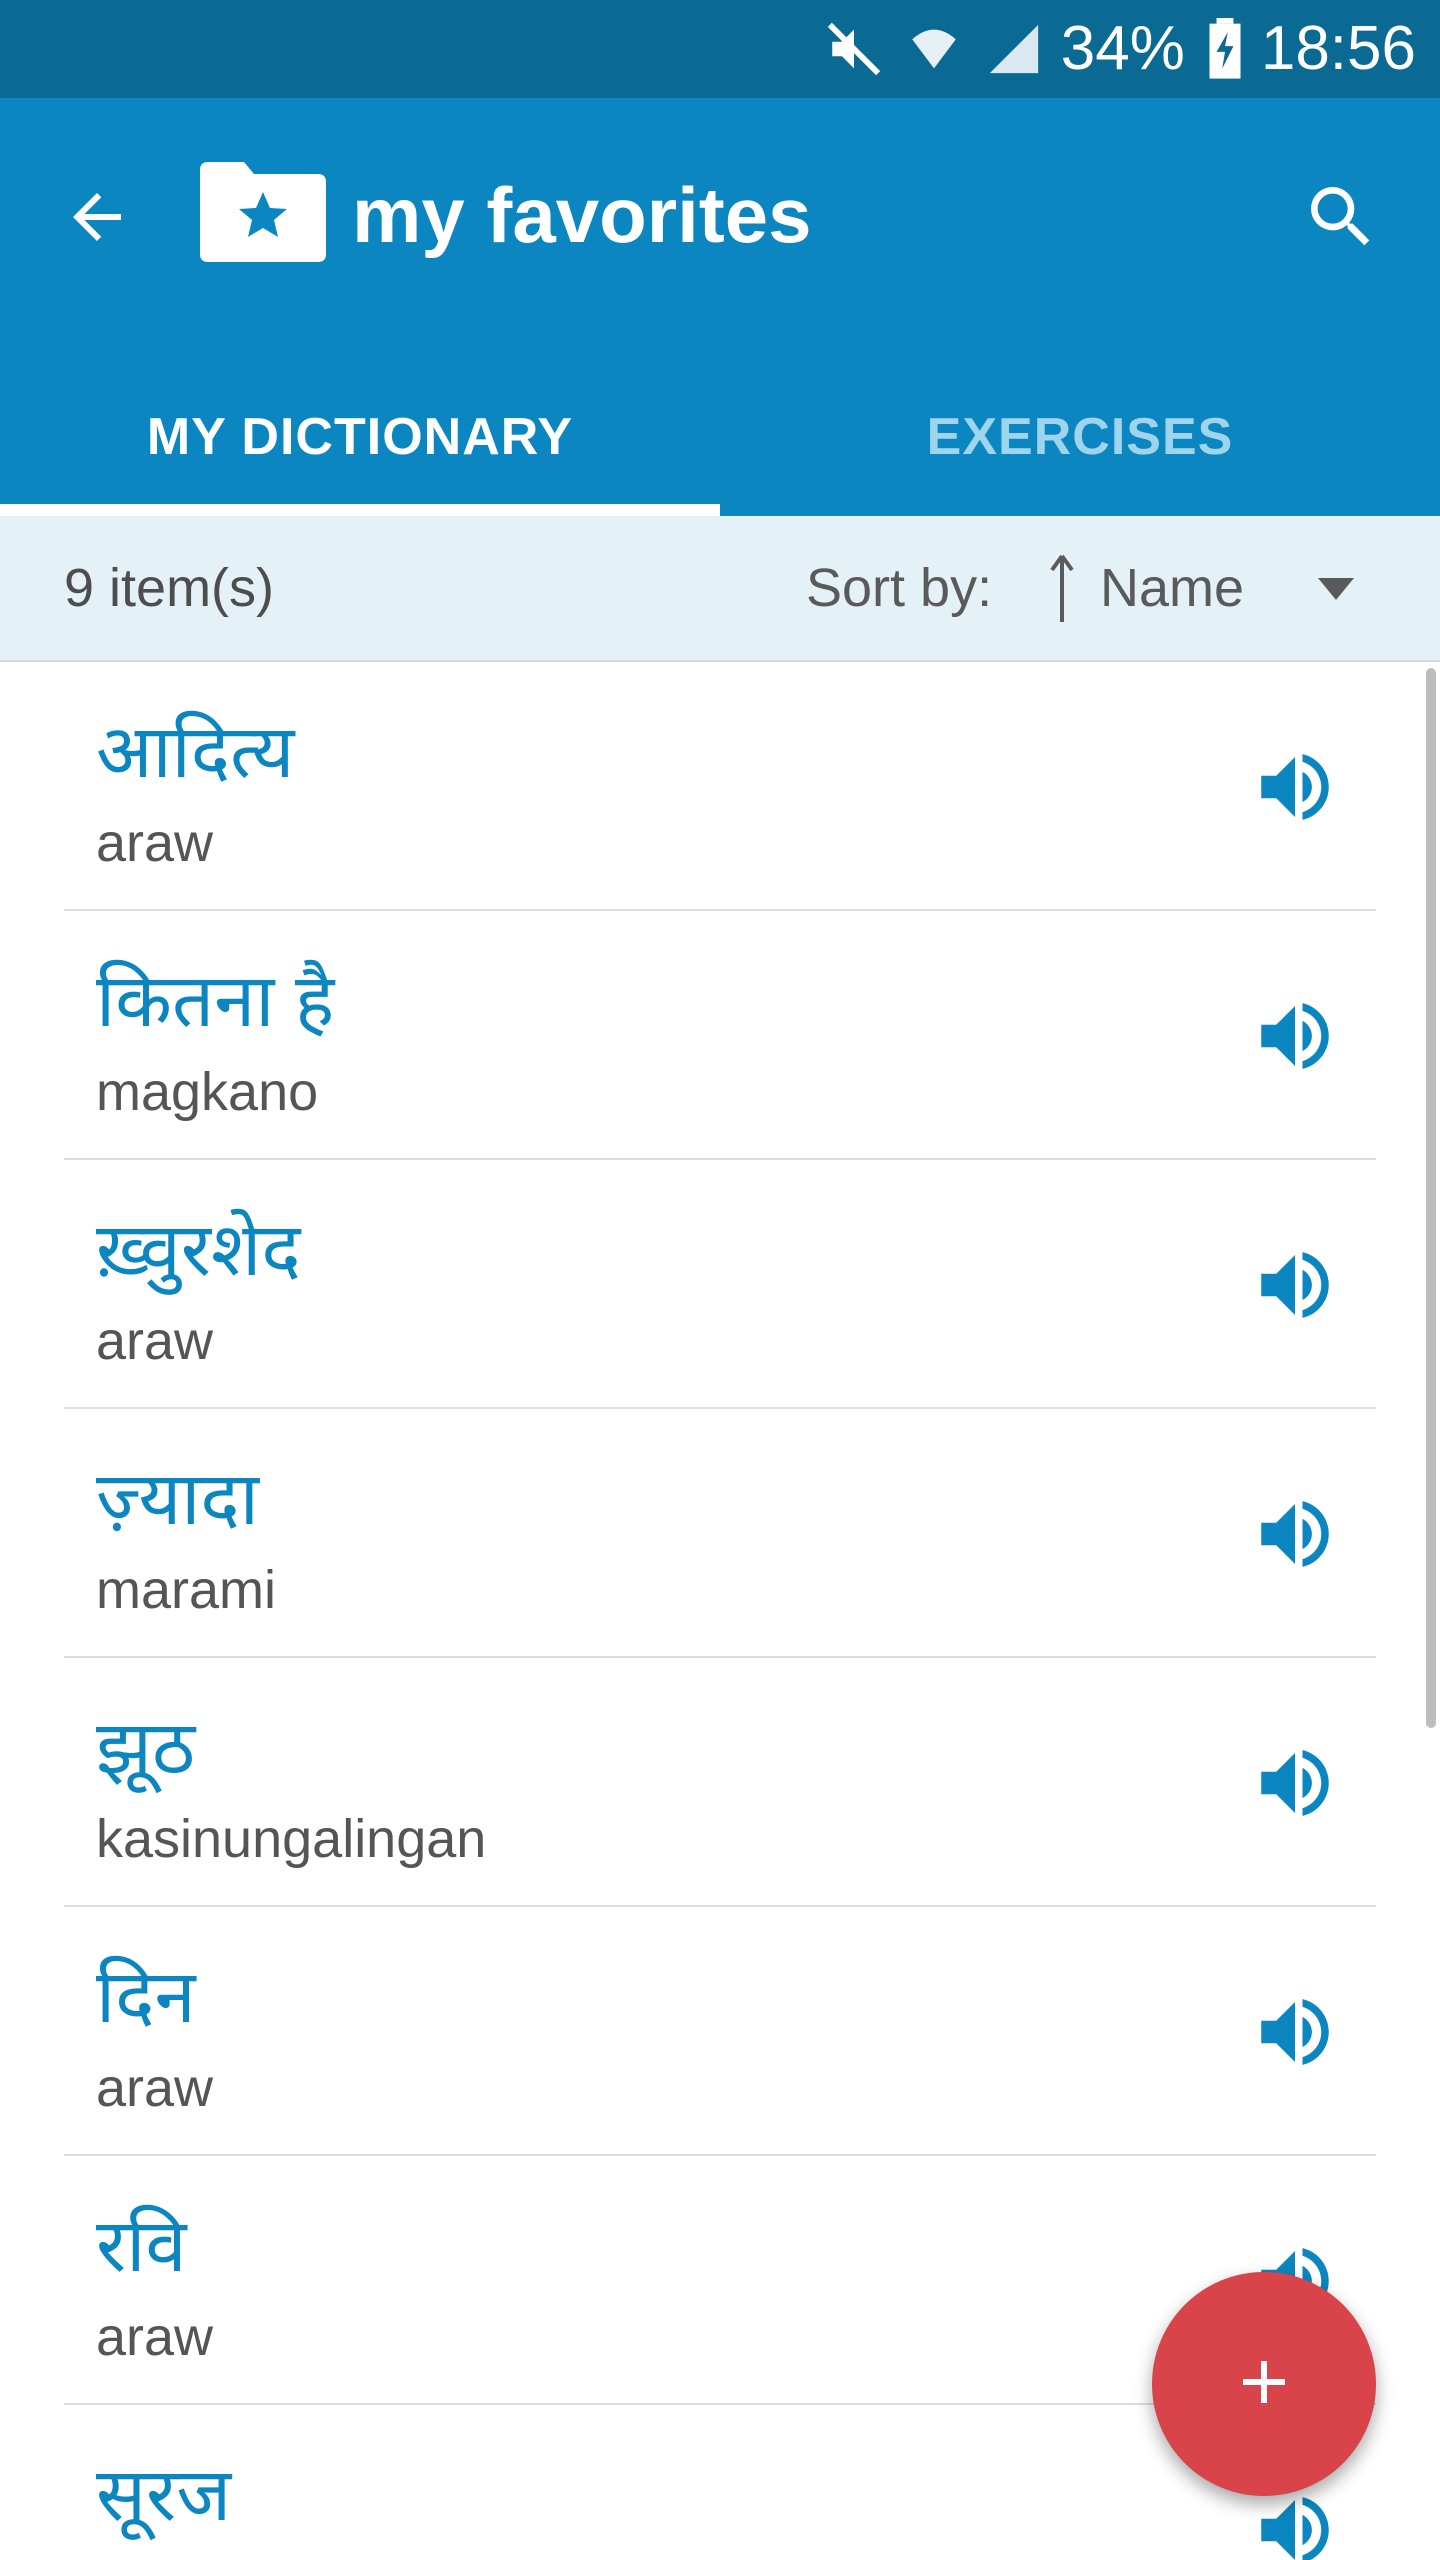  Describe the element at coordinates (145, 1747) in the screenshot. I see `word: झूठ` at that location.